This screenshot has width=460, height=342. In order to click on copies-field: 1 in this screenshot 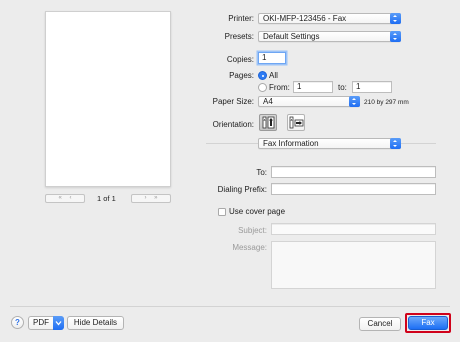, I will do `click(272, 58)`.